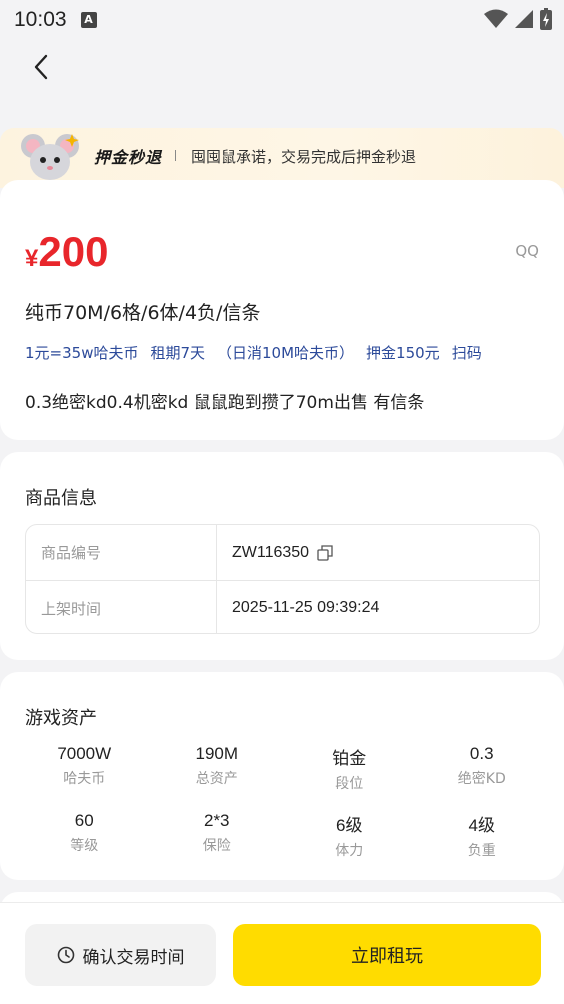 This screenshot has width=564, height=1004. I want to click on asset-value: 4级, so click(481, 825).